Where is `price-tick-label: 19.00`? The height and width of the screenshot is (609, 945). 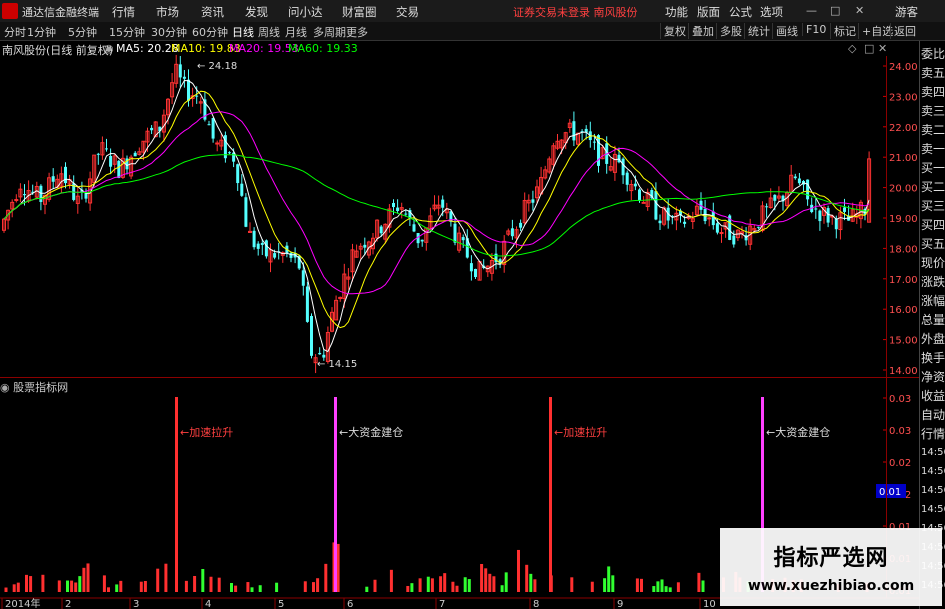
price-tick-label: 19.00 is located at coordinates (903, 219).